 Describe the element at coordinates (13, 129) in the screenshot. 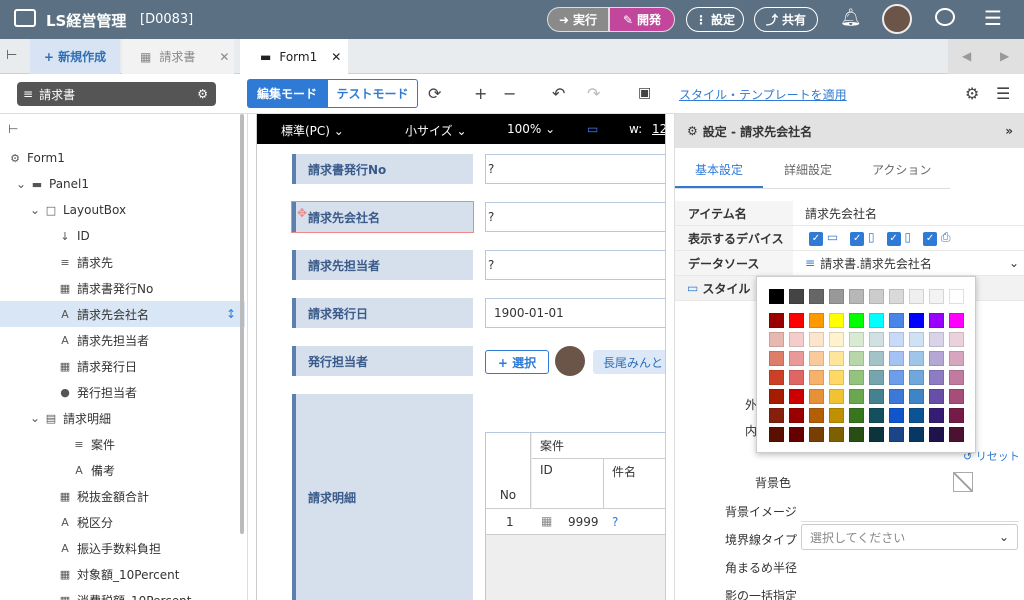

I see `tree-collapse-icon: ⊢` at that location.